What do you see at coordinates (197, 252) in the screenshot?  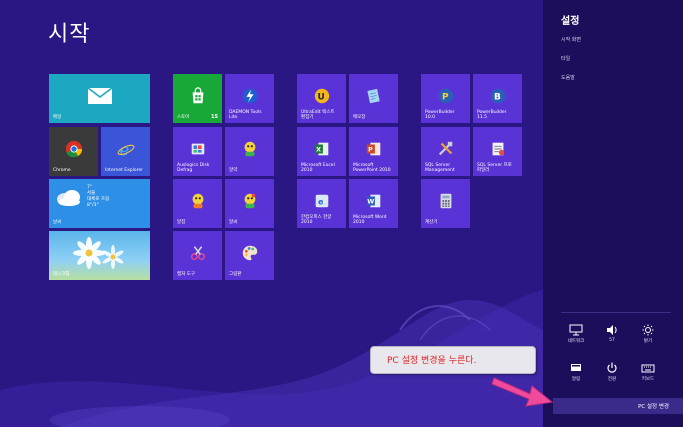 I see `scissors-icon` at bounding box center [197, 252].